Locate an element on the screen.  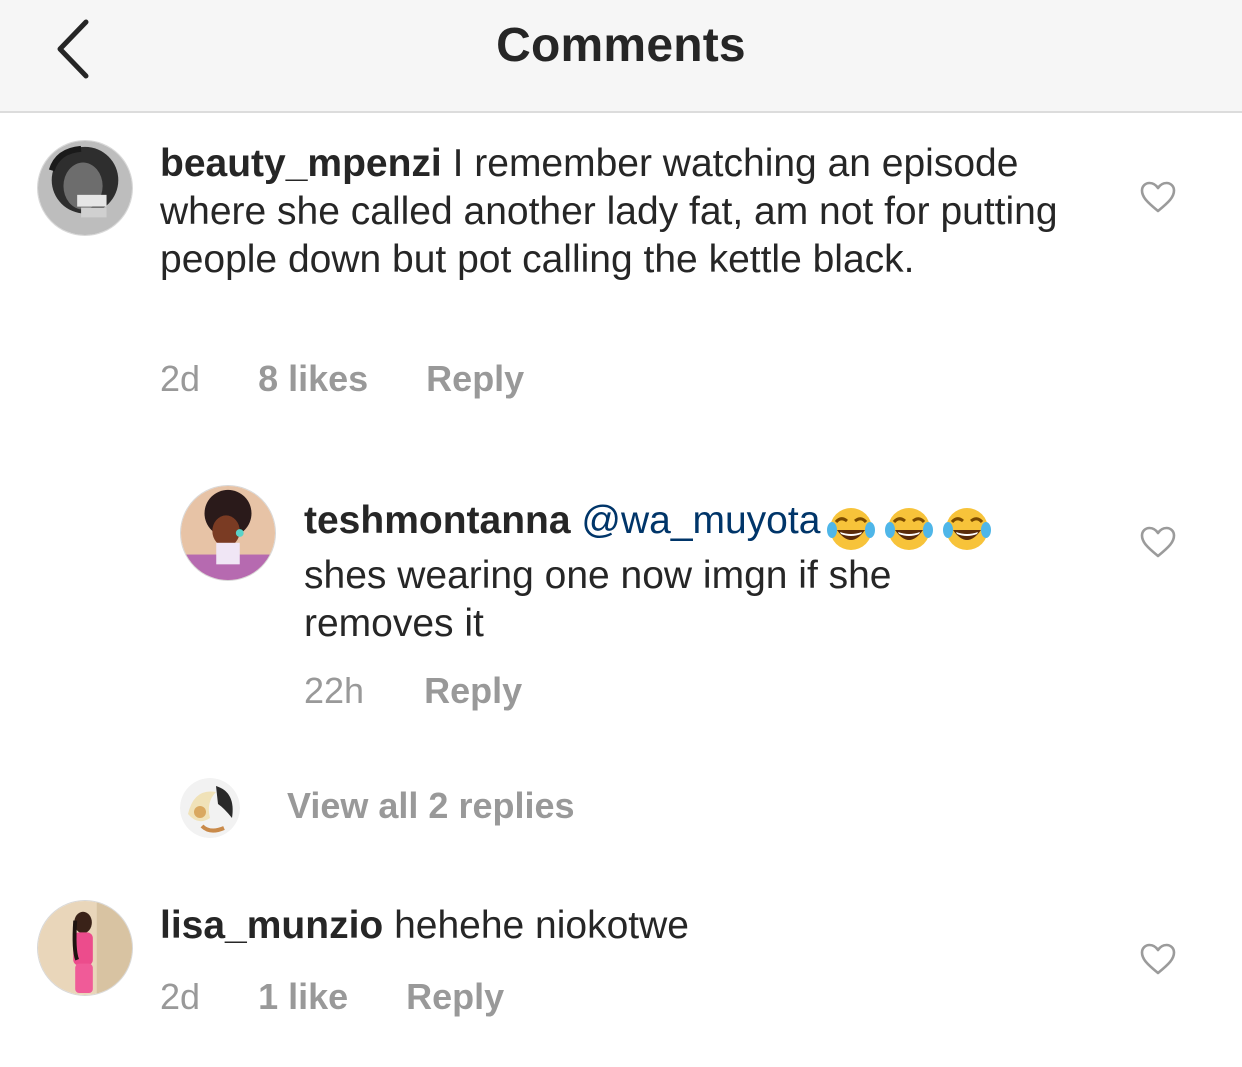
comment-username: teshmontanna is located at coordinates (437, 520).